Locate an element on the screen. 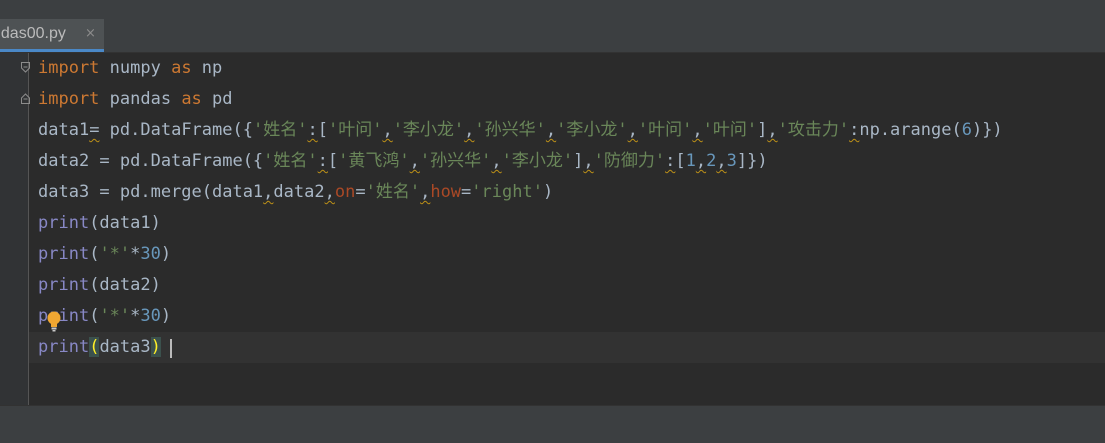 The image size is (1105, 443). code-token: data1 is located at coordinates (64, 130).